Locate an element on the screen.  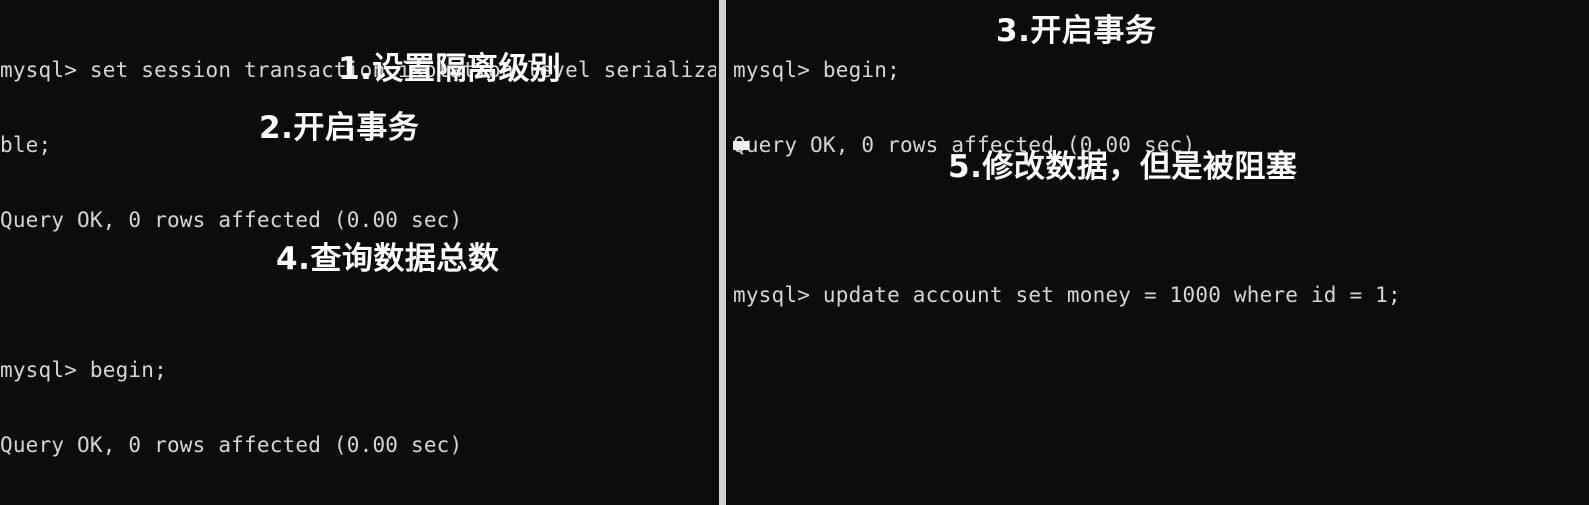
annotation-set-isolation-level: 1.设置隔离级别 is located at coordinates (450, 69).